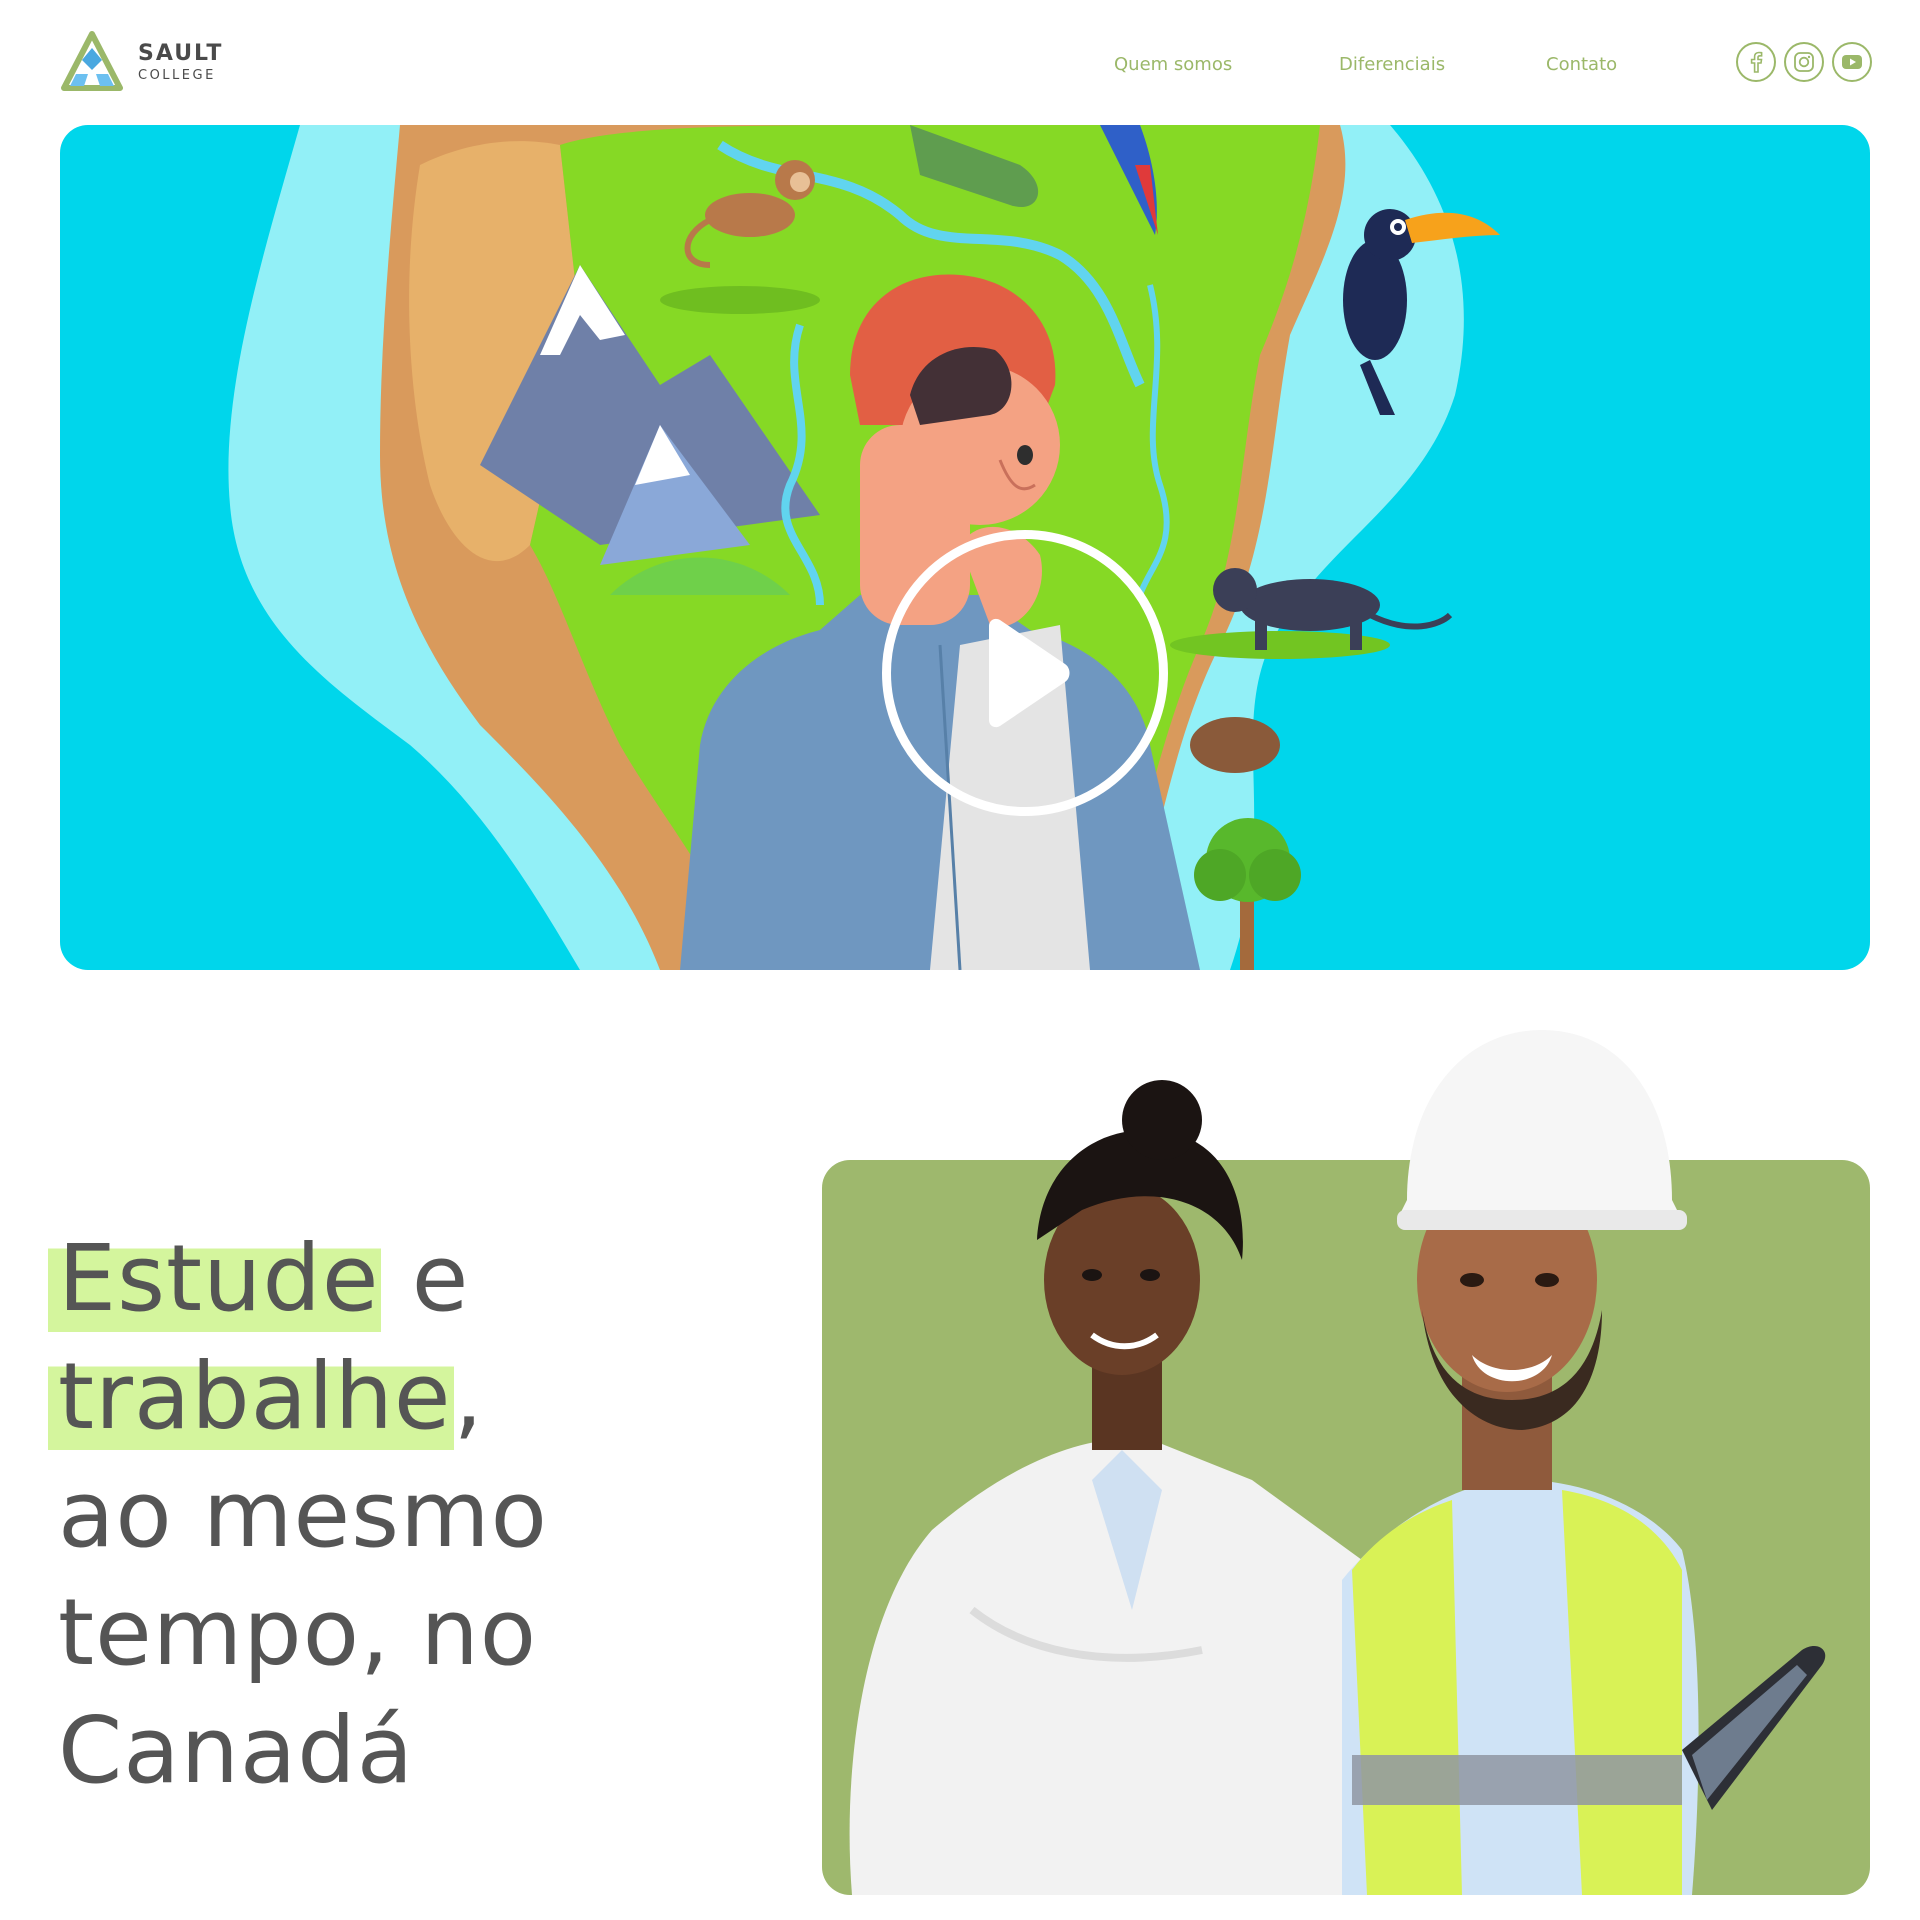 The image size is (1920, 1920). Describe the element at coordinates (425, 1278) in the screenshot. I see `headline-conjunction: e` at that location.